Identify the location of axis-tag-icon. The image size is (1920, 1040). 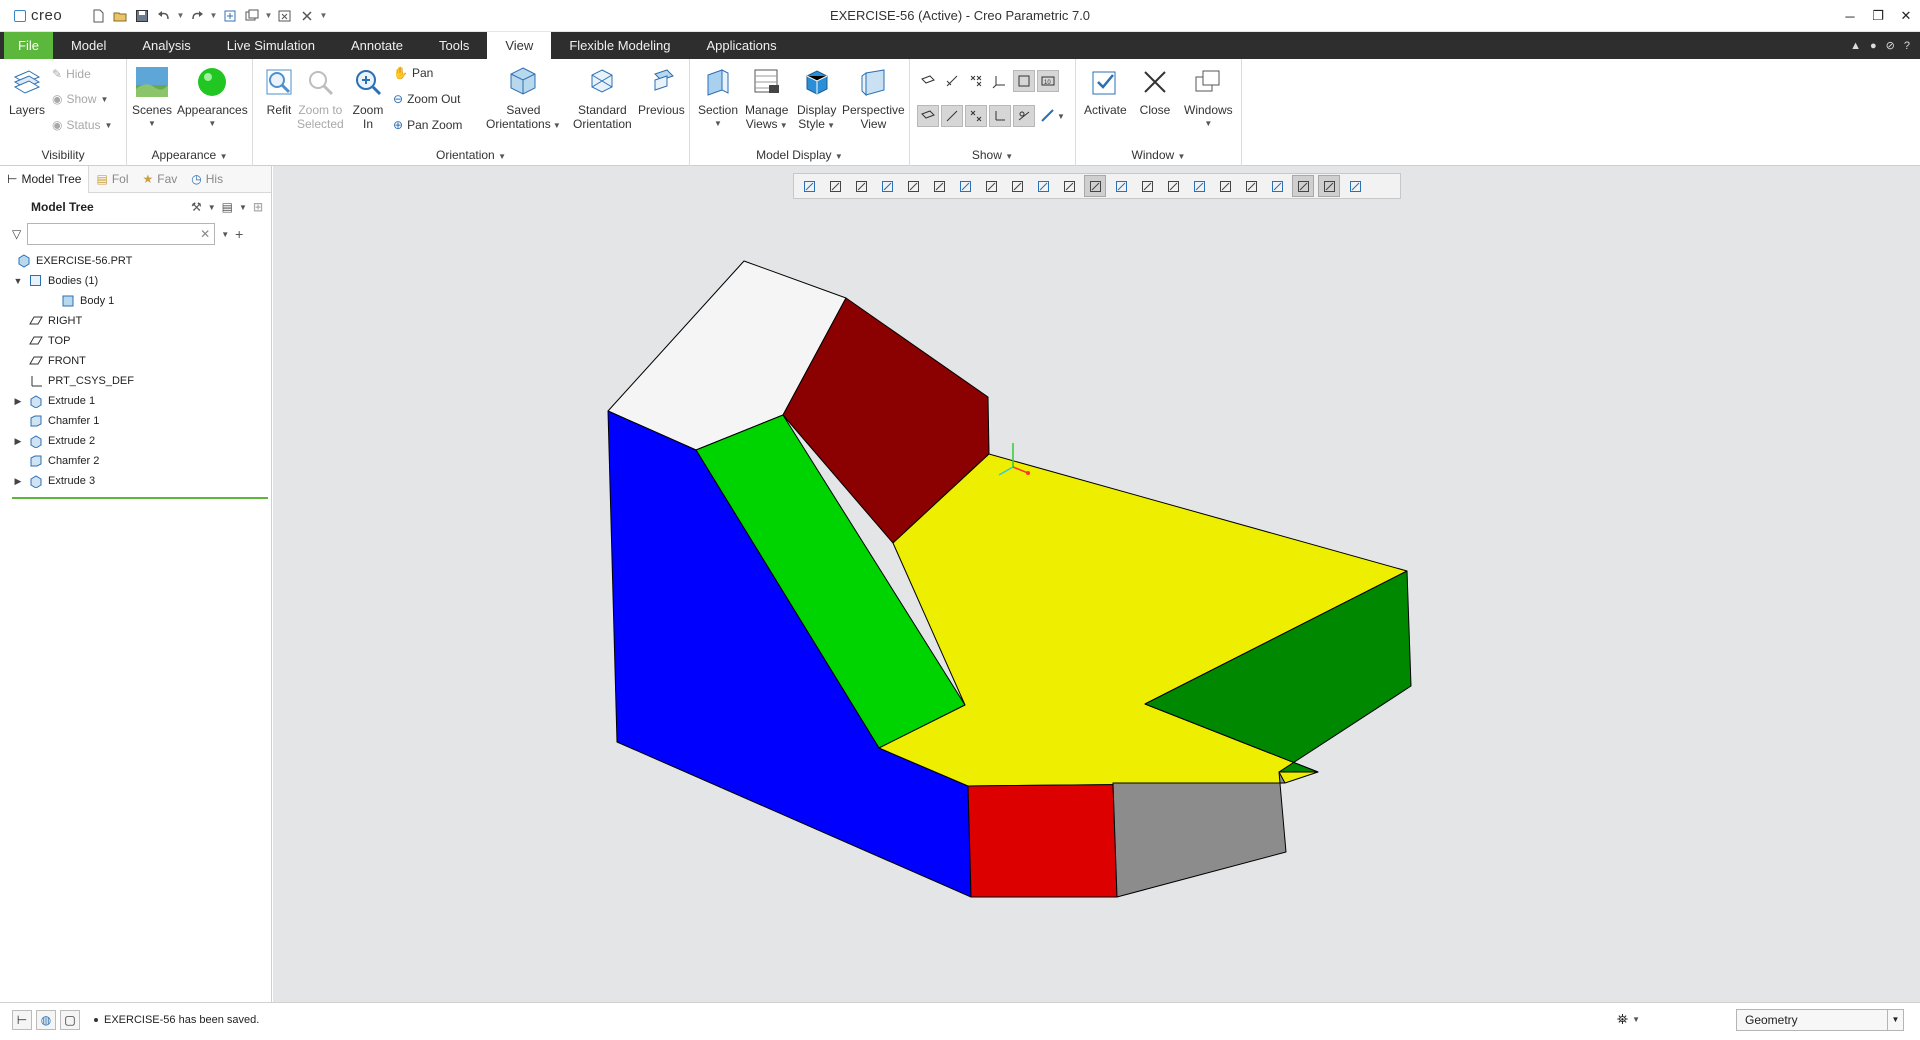
(952, 116).